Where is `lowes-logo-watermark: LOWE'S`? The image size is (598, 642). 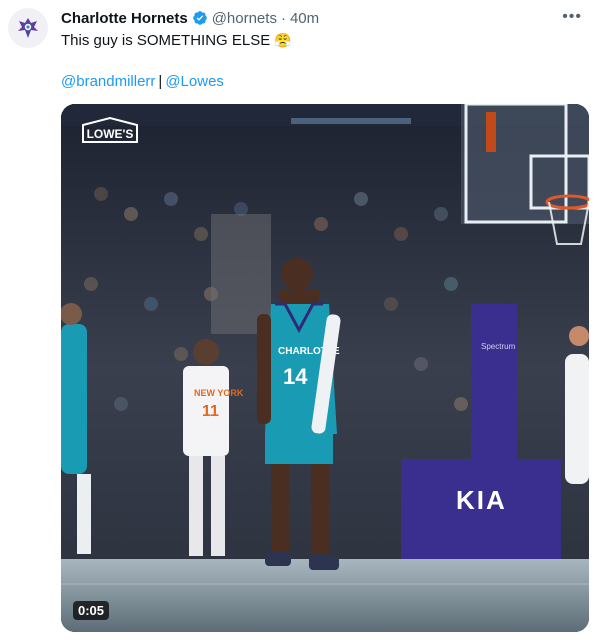
lowes-logo-watermark: LOWE'S is located at coordinates (110, 129).